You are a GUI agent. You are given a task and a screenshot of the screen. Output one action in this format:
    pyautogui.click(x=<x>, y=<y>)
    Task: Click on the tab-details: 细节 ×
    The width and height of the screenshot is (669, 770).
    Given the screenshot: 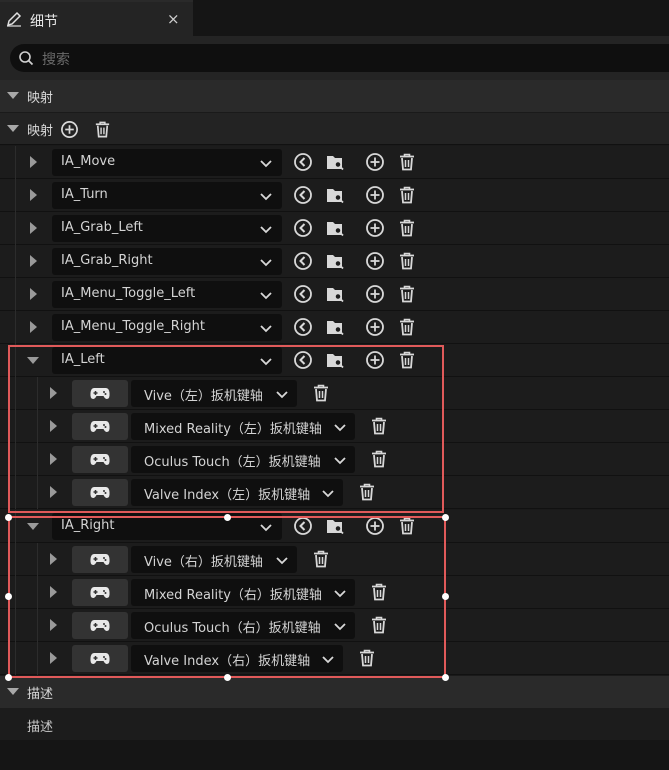 What is the action you would take?
    pyautogui.click(x=96, y=18)
    